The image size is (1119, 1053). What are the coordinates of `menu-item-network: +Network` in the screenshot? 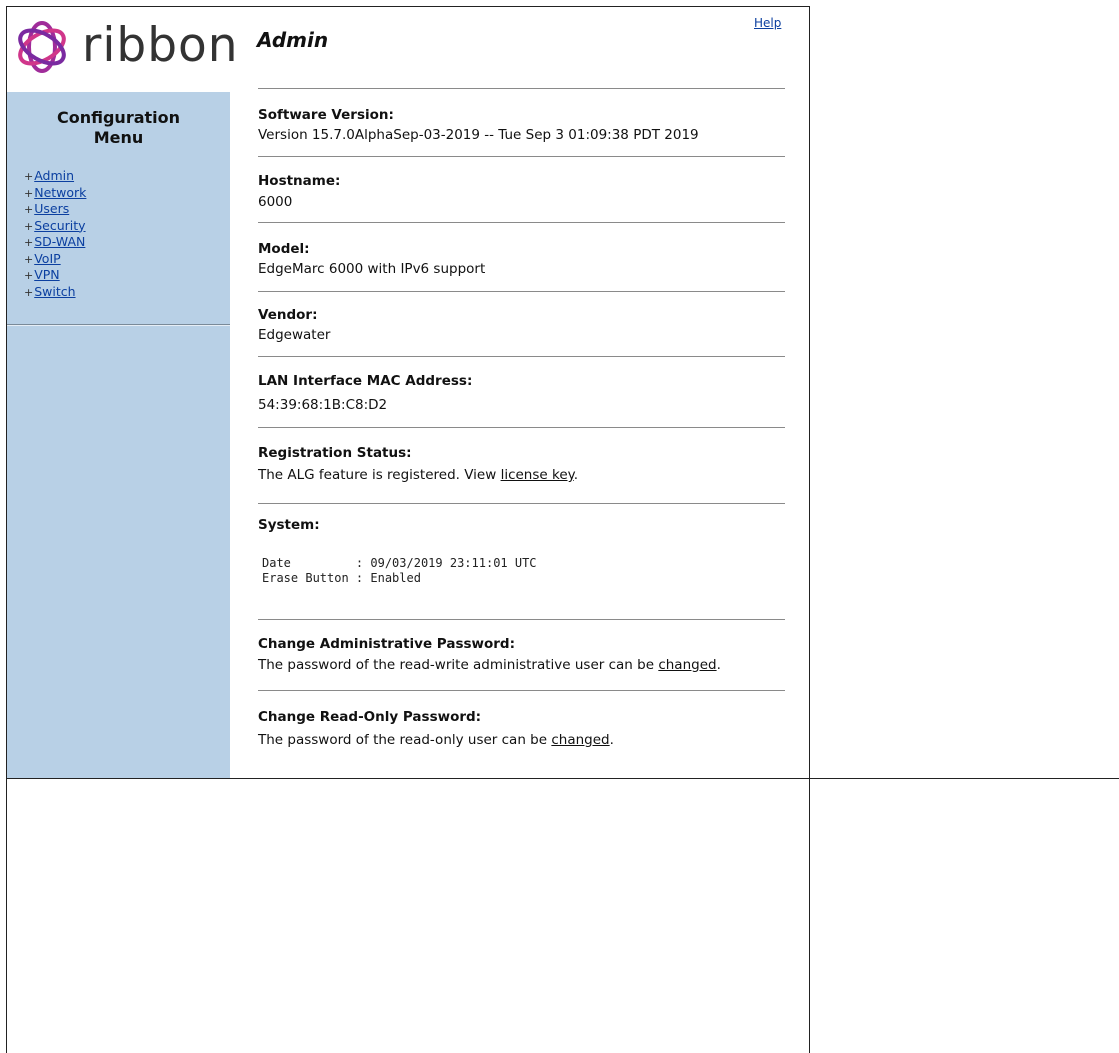 It's located at (55, 193).